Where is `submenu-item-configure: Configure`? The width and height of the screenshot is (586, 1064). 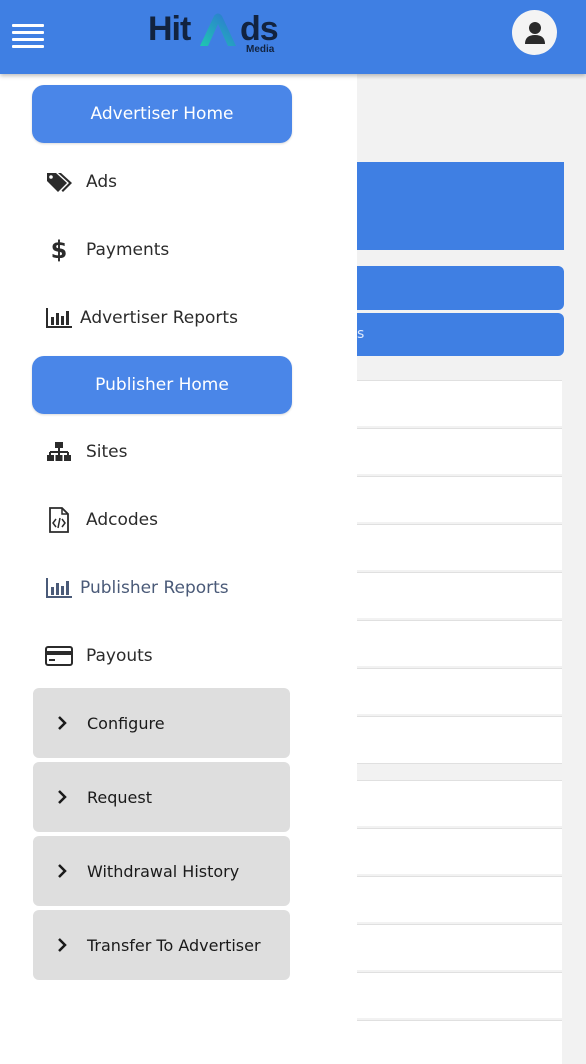 submenu-item-configure: Configure is located at coordinates (161, 723).